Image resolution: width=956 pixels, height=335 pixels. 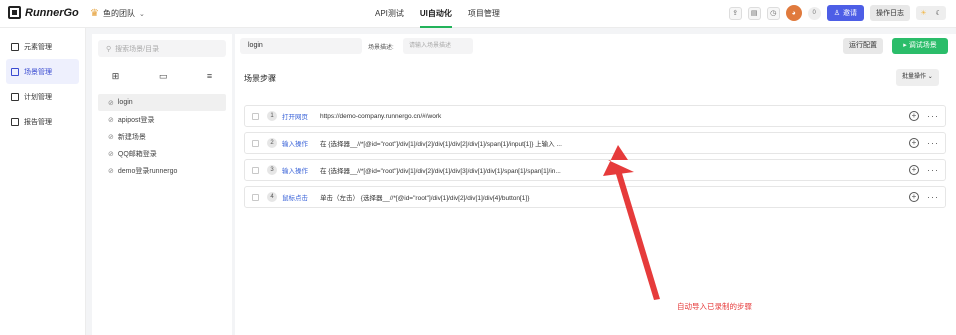 I want to click on header-actions: ⇪ ▤ ◷ ◕ 0 ♙ 邀请 操作日志 ☀ ☾, so click(x=837, y=13).